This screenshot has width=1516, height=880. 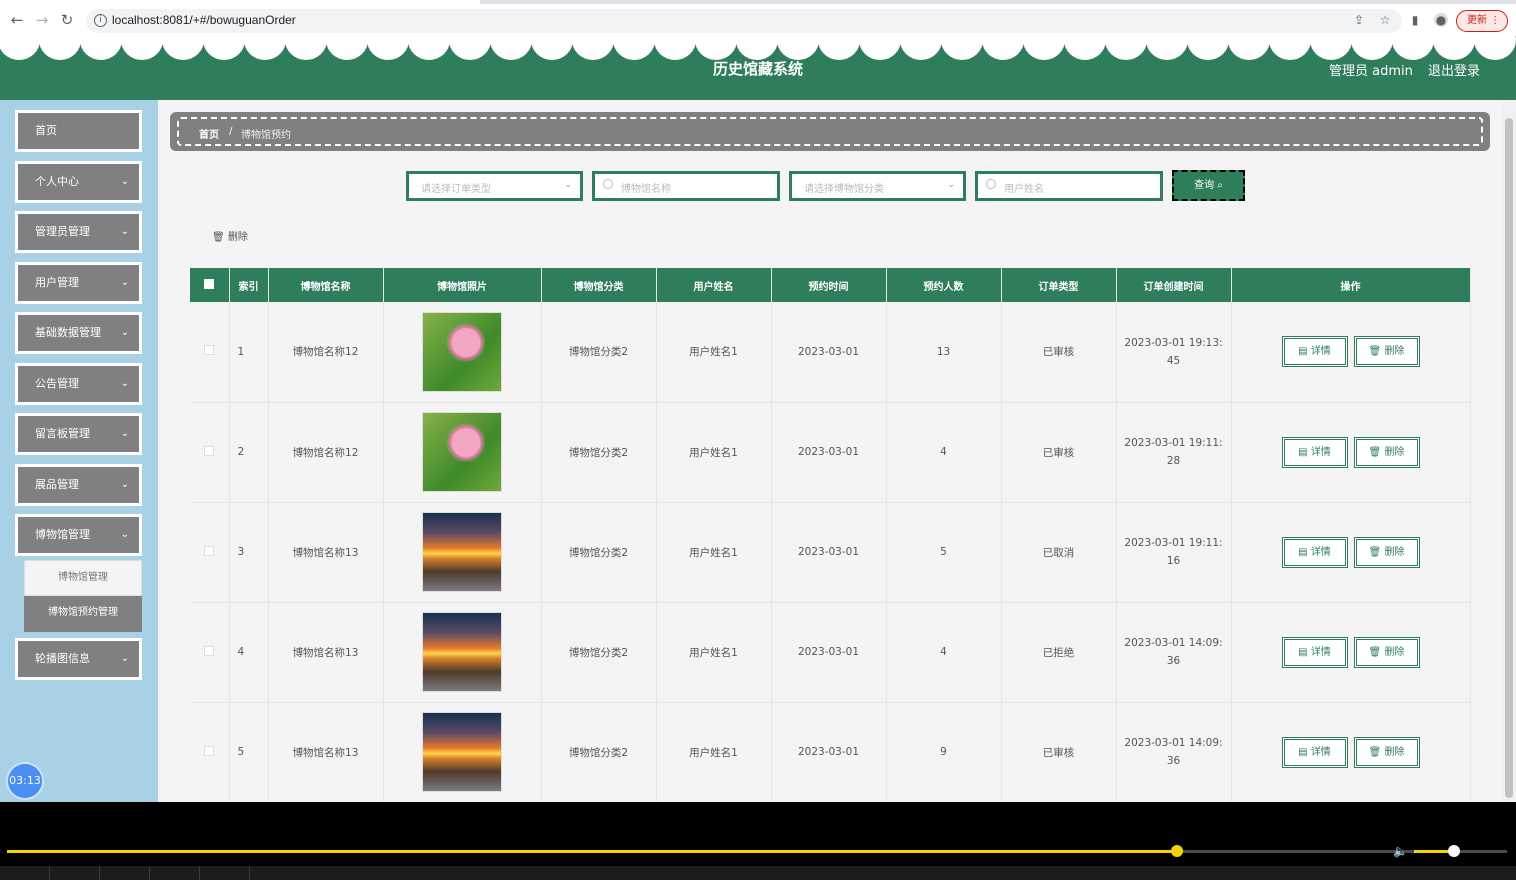 I want to click on sidebar-item: 公告管理 ⌄, so click(x=78, y=384).